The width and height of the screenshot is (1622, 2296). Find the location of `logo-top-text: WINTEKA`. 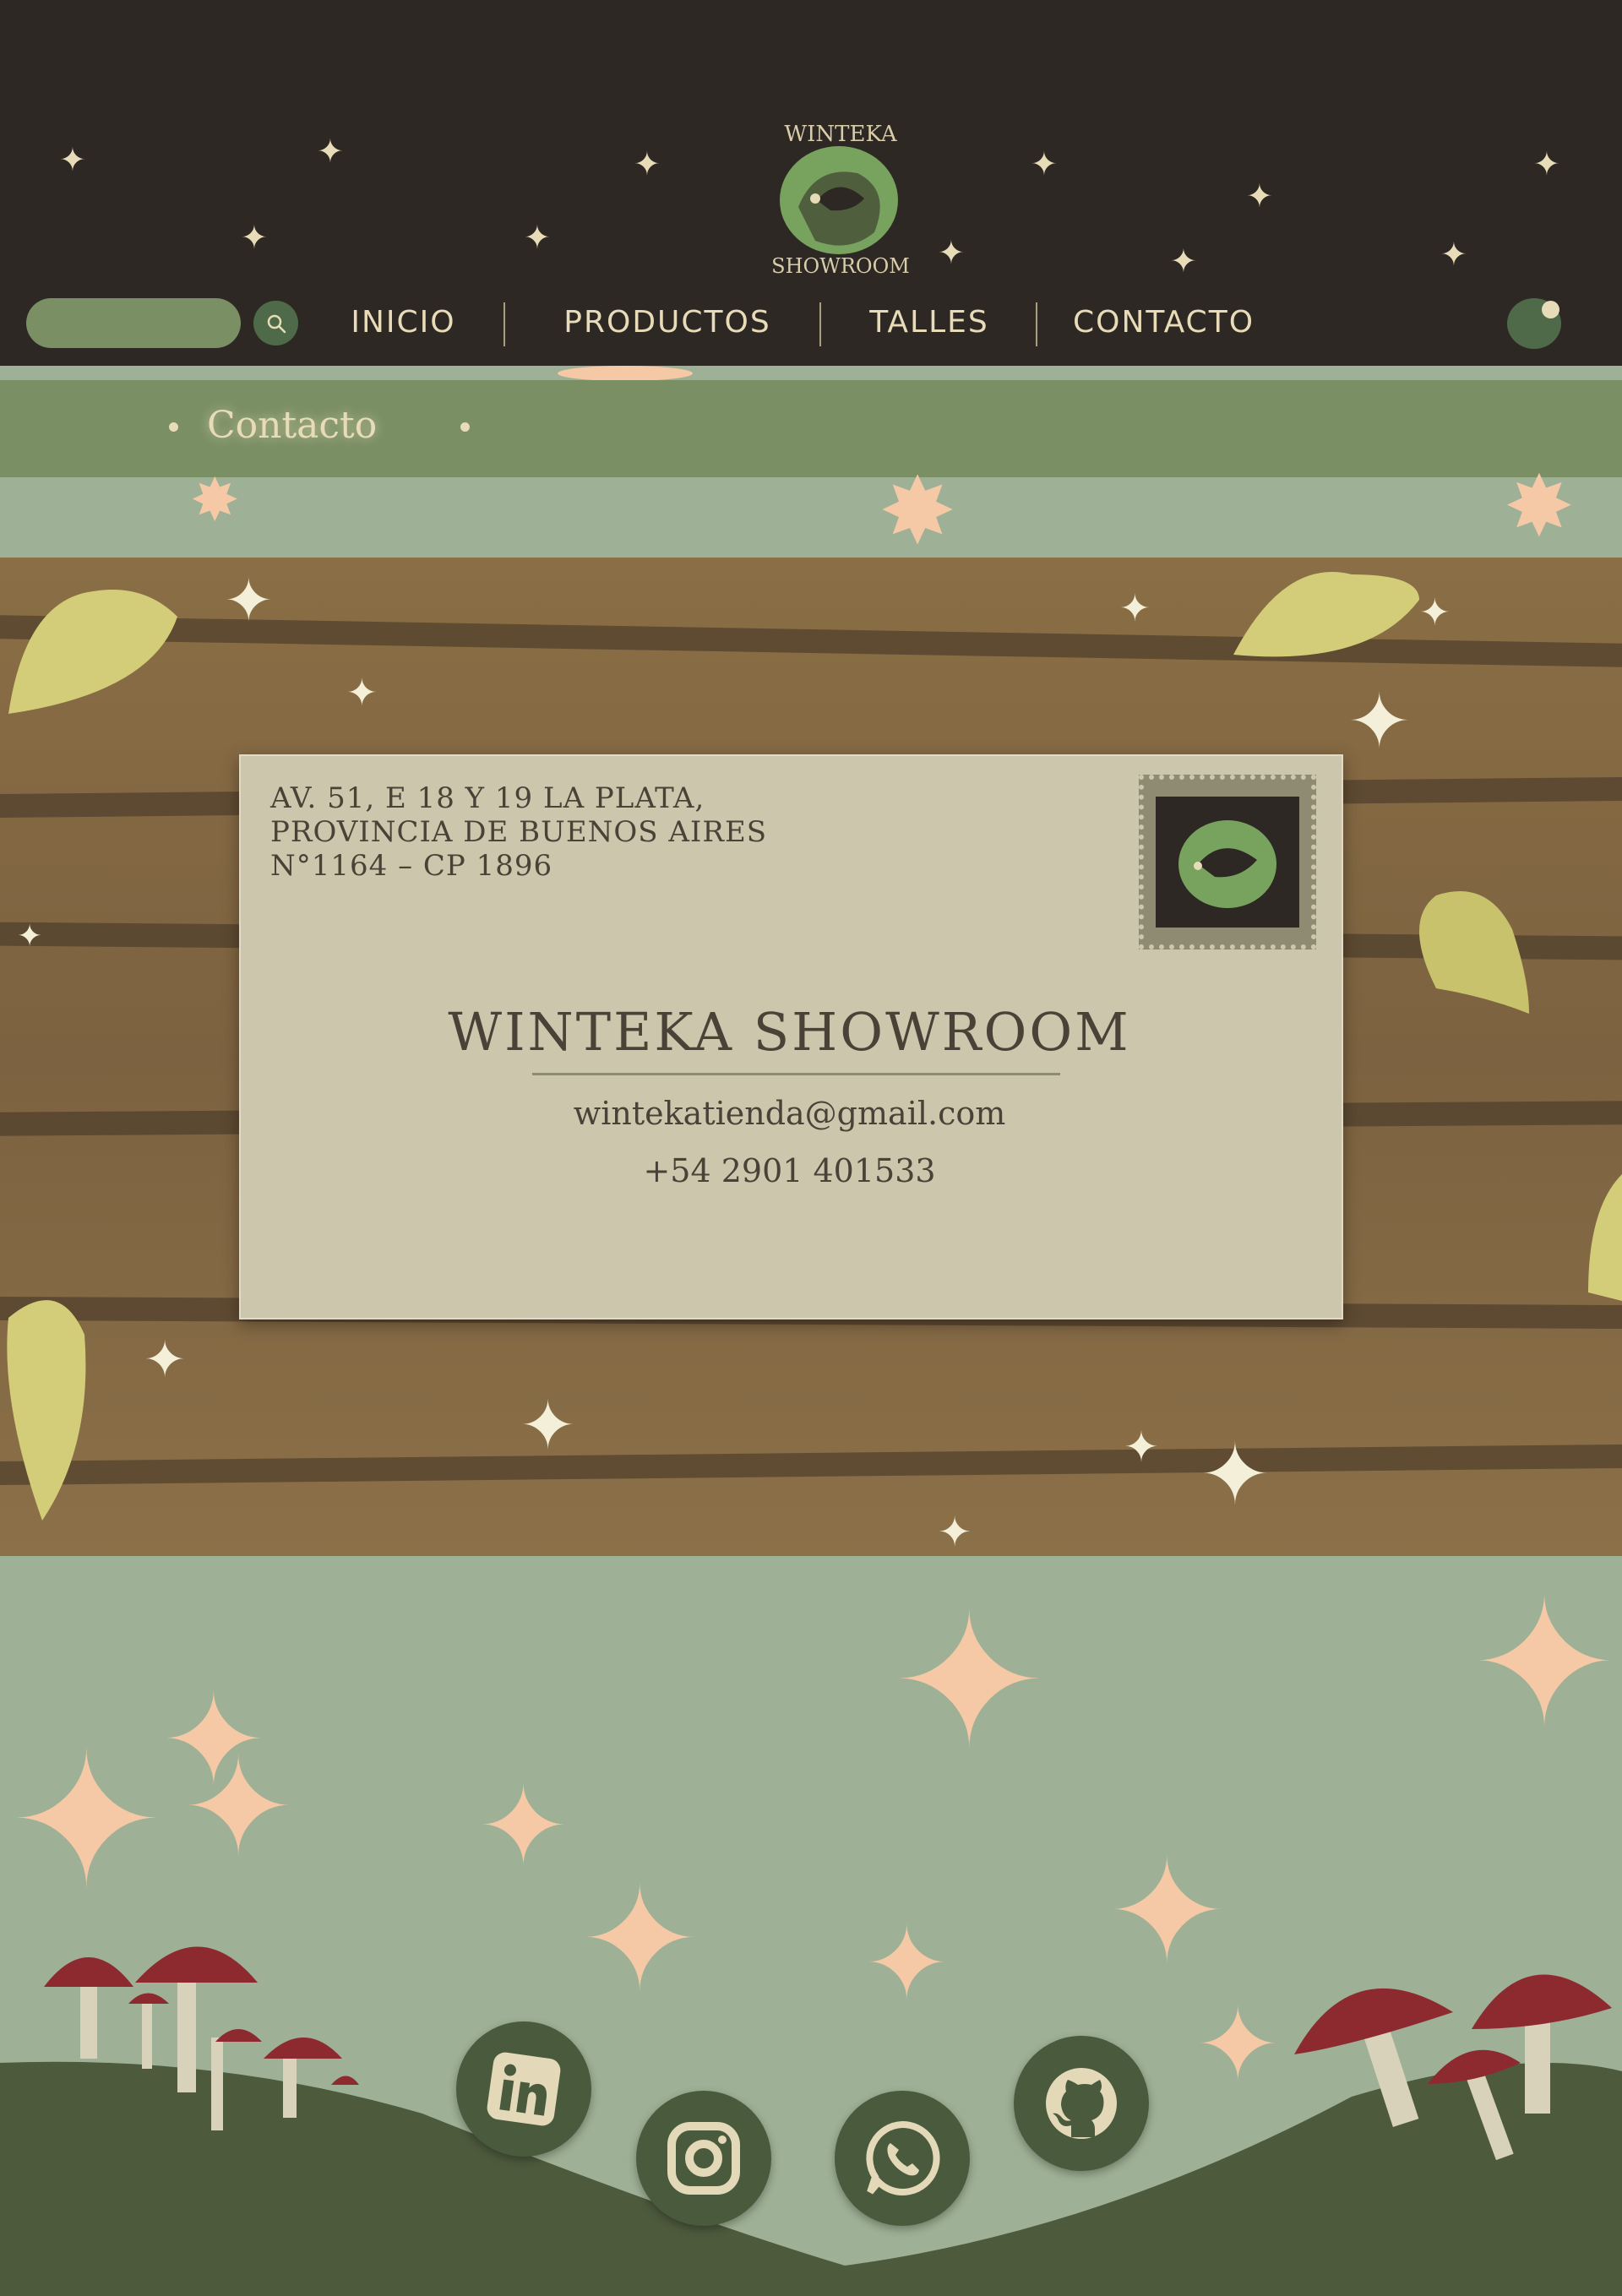

logo-top-text: WINTEKA is located at coordinates (841, 134).